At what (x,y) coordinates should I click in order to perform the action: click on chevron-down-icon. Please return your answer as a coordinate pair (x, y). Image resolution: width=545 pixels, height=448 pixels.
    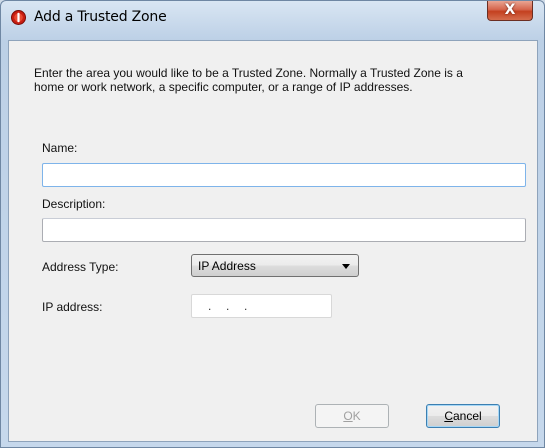
    Looking at the image, I should click on (346, 266).